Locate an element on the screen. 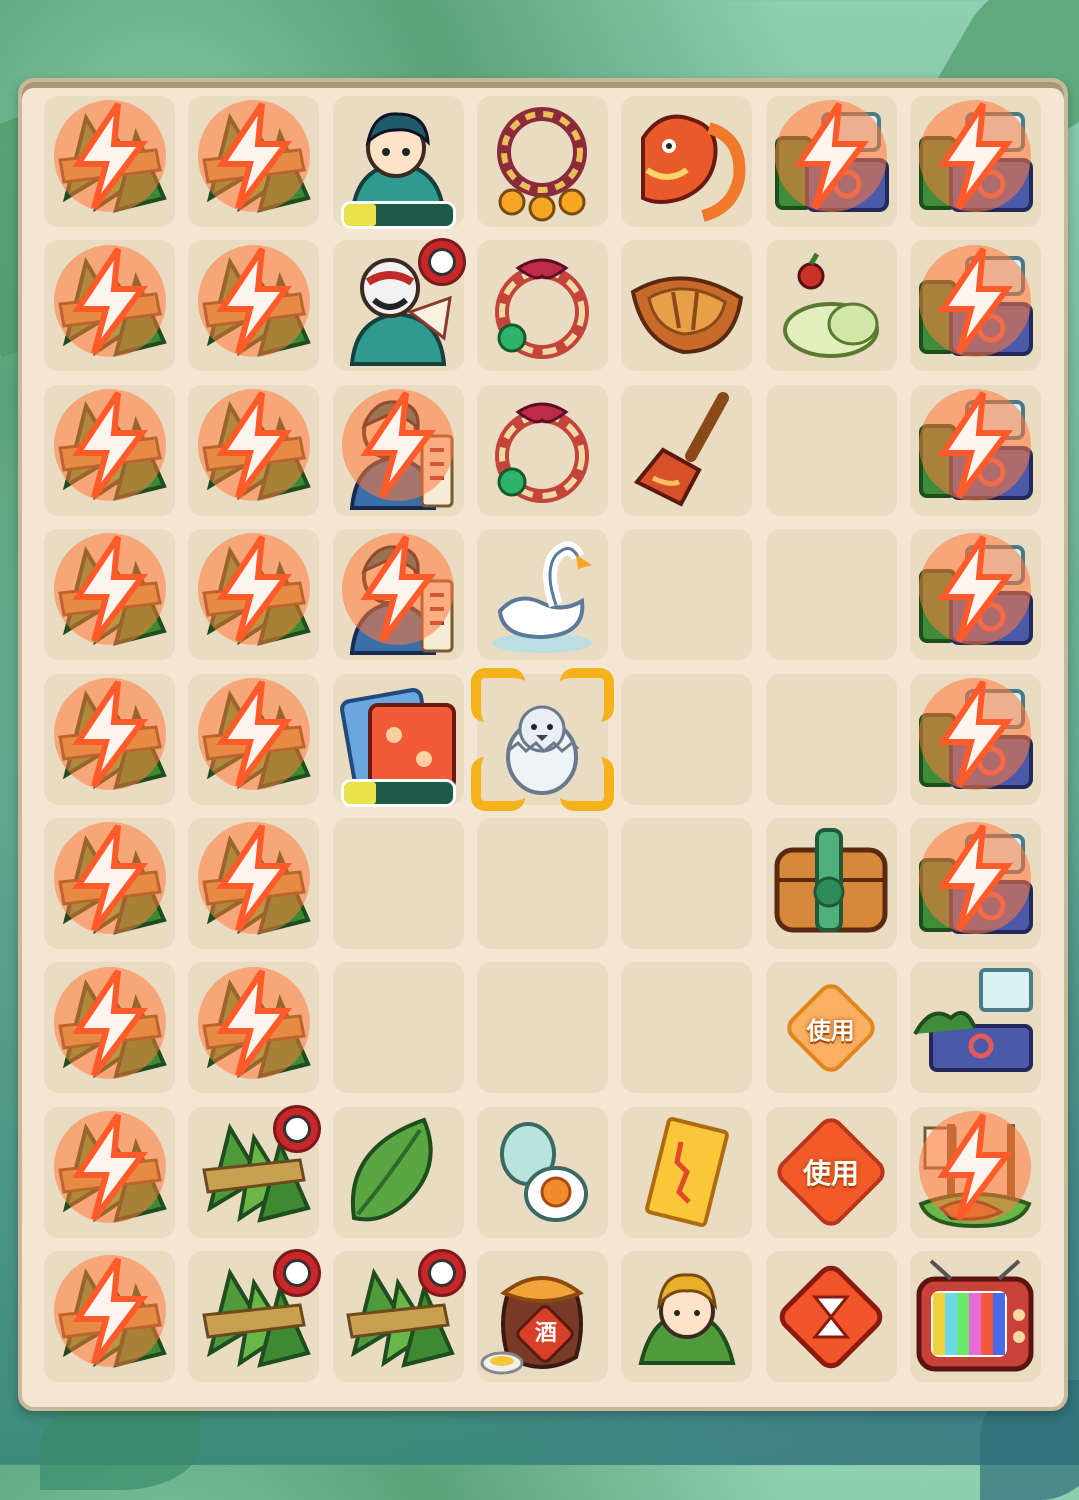  board-cell-r4-c5 is located at coordinates (687, 595).